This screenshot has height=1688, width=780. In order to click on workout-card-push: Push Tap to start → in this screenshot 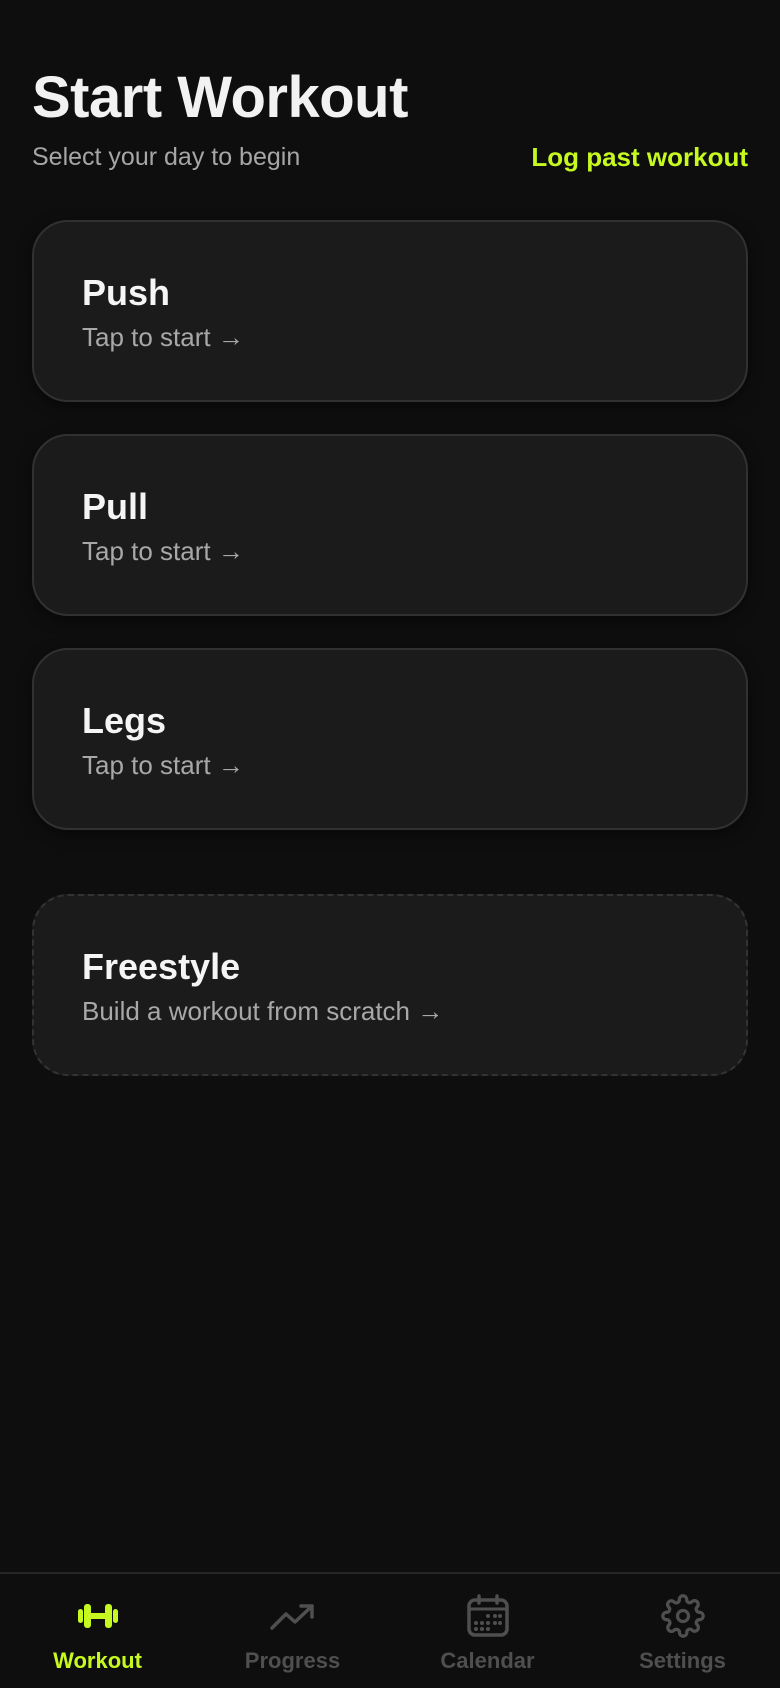, I will do `click(390, 311)`.